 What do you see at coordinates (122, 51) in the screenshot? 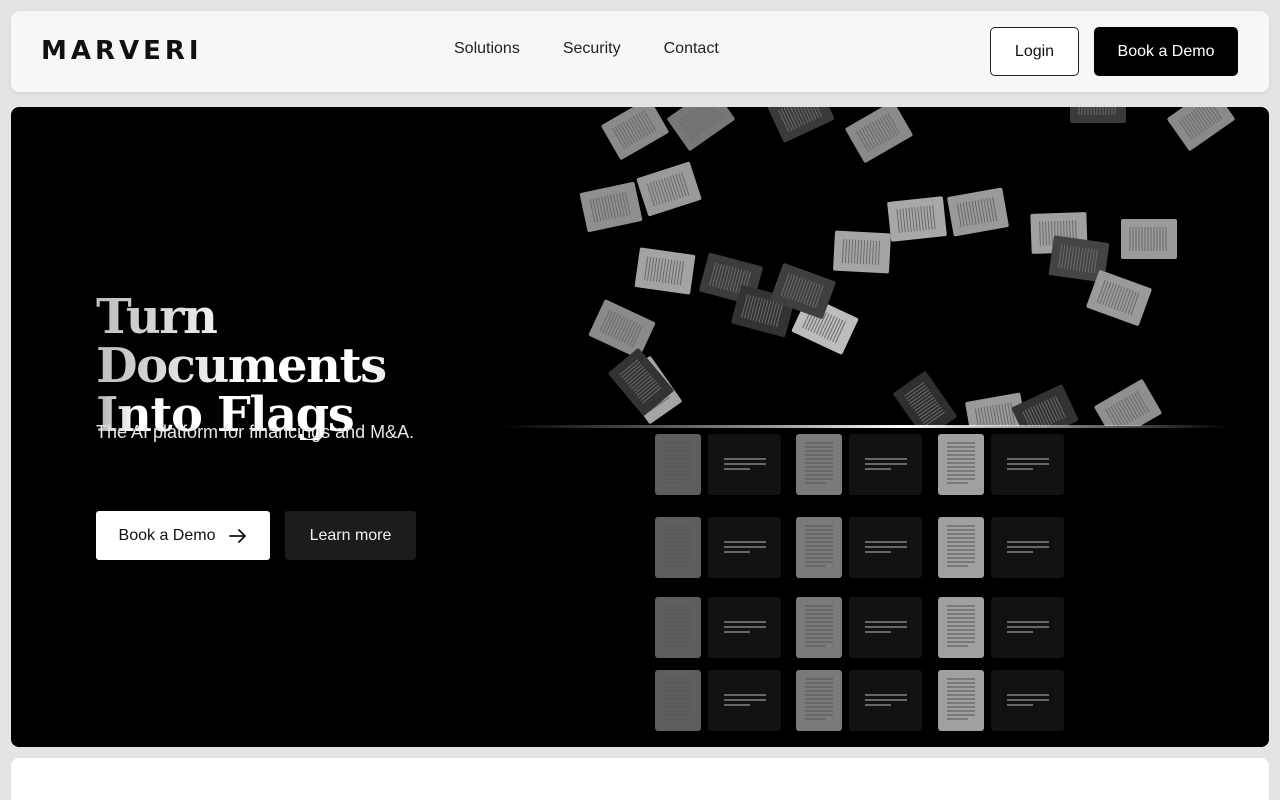
I see `brand-logo: MARVERI` at bounding box center [122, 51].